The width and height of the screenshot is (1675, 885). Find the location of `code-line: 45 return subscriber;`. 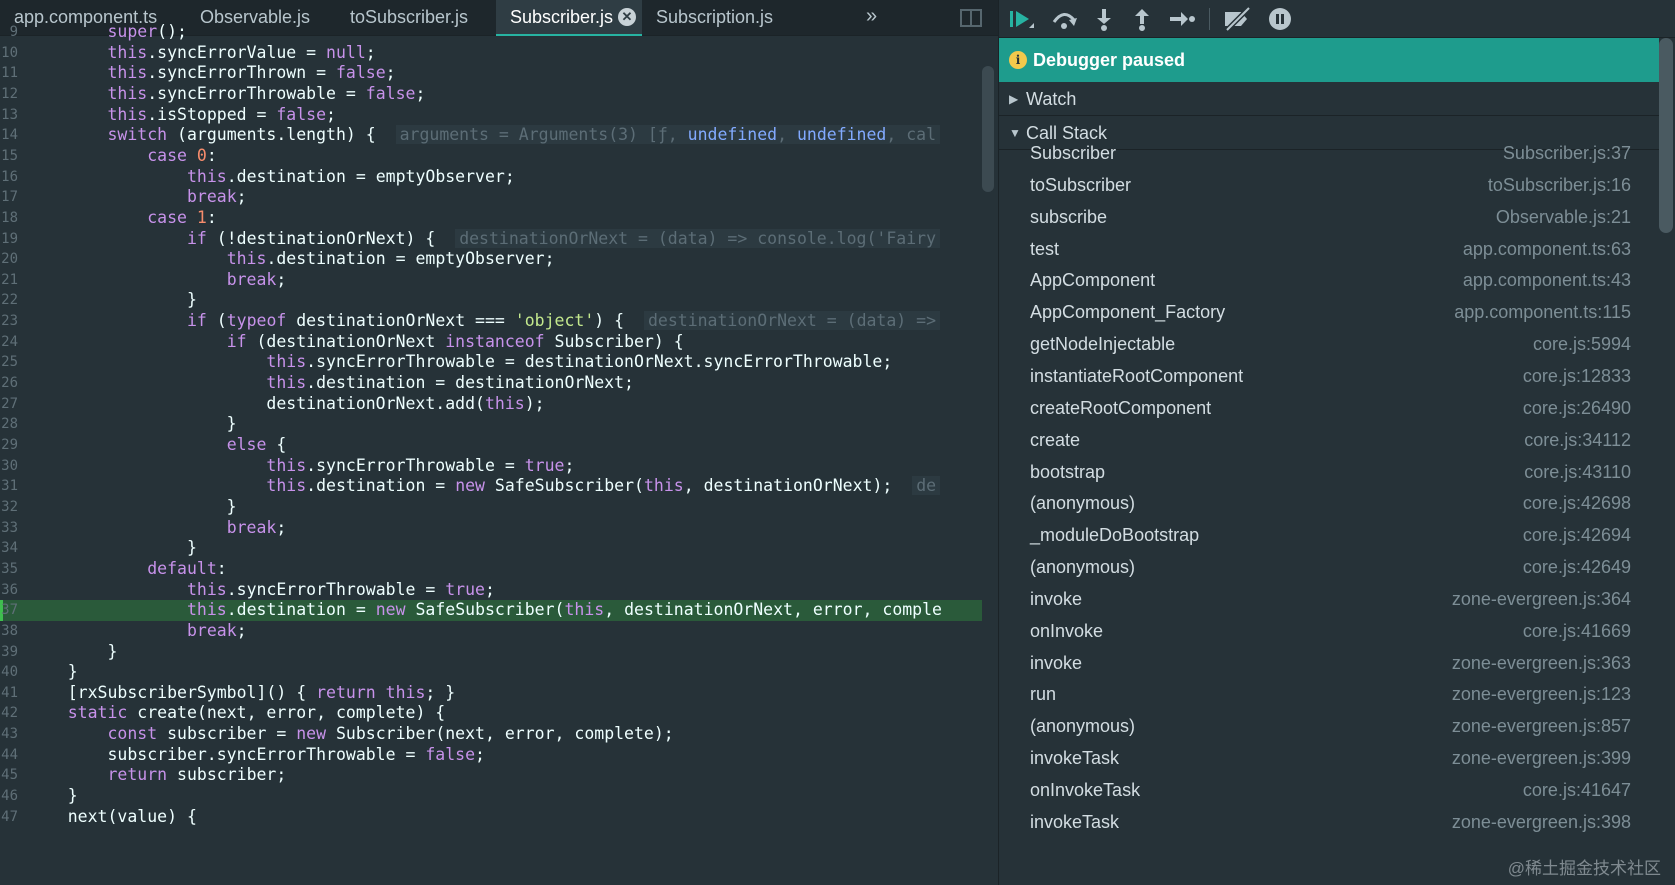

code-line: 45 return subscriber; is located at coordinates (491, 775).